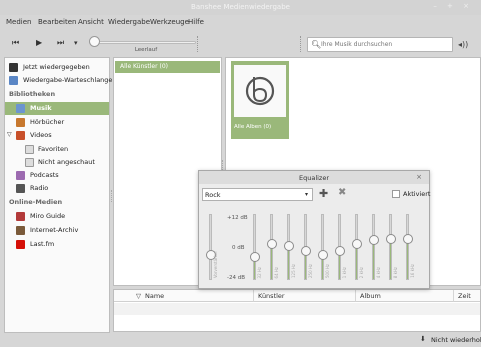 Image resolution: width=481 pixels, height=347 pixels. Describe the element at coordinates (314, 177) in the screenshot. I see `equalizer-title-bar: Equalizer ×` at that location.